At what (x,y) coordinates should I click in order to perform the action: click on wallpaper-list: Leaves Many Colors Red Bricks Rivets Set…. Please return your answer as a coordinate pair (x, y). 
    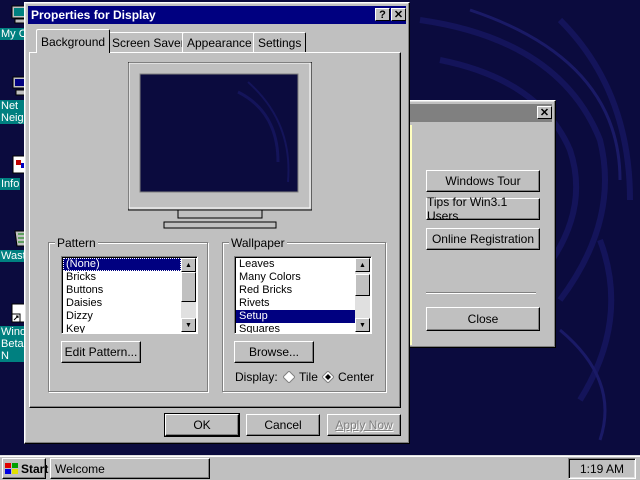
    Looking at the image, I should click on (303, 295).